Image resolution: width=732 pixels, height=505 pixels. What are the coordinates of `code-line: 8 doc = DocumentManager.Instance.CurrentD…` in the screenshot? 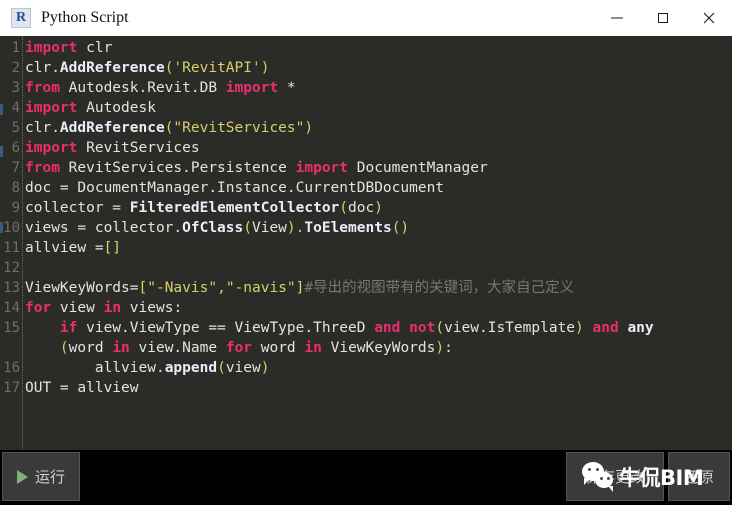 It's located at (366, 188).